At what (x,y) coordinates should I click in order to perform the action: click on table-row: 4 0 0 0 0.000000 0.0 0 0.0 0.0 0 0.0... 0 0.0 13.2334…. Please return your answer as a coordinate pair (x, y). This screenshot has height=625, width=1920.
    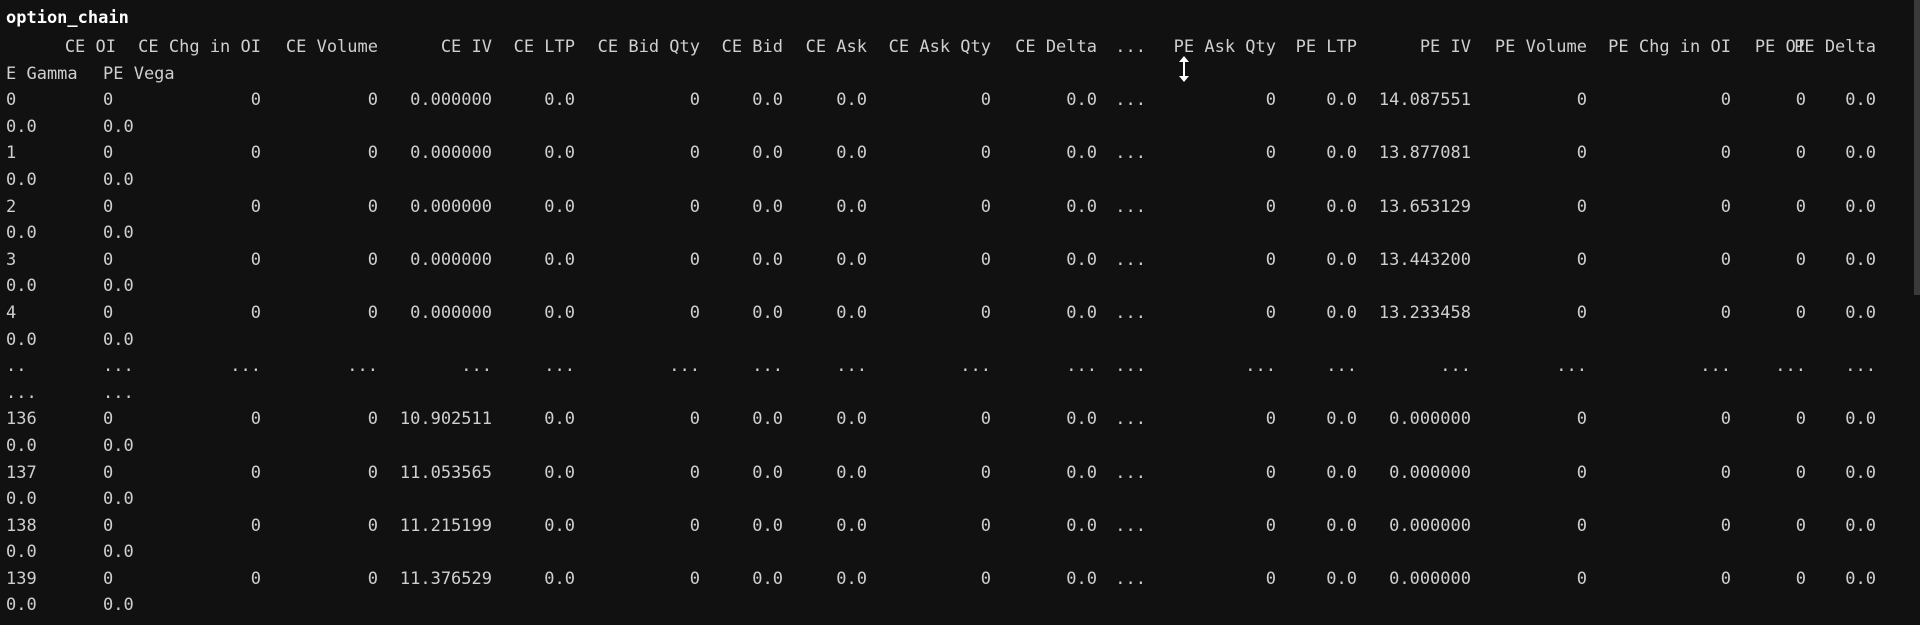
    Looking at the image, I should click on (956, 313).